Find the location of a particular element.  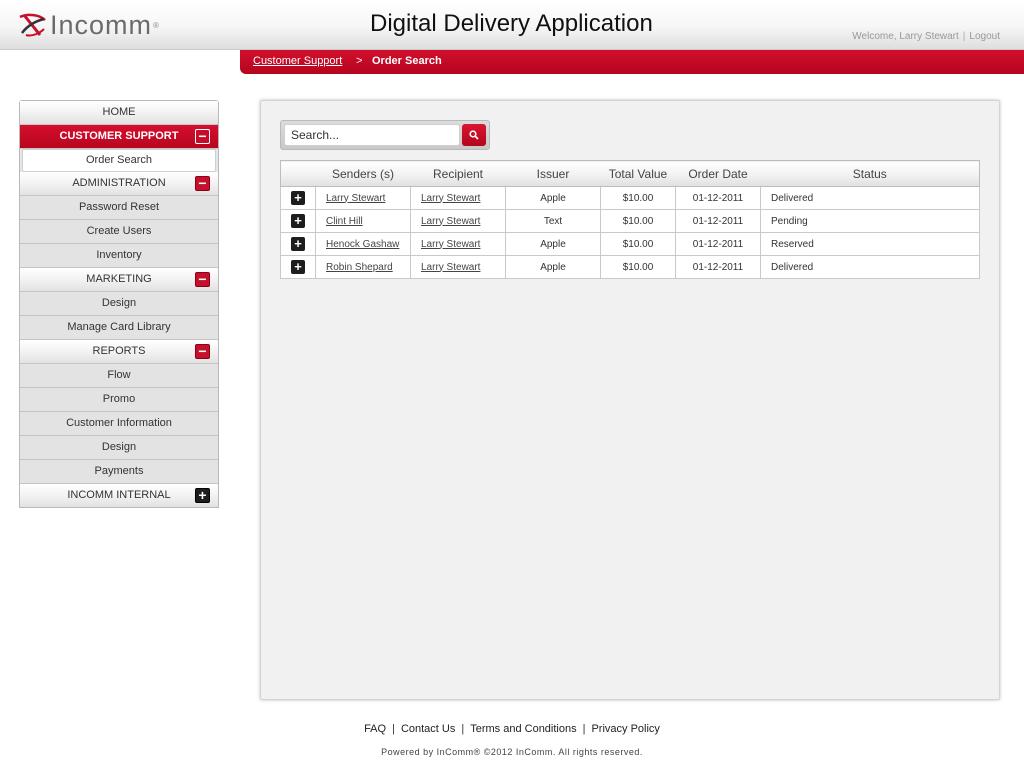

status-cell: Reserved is located at coordinates (870, 244).